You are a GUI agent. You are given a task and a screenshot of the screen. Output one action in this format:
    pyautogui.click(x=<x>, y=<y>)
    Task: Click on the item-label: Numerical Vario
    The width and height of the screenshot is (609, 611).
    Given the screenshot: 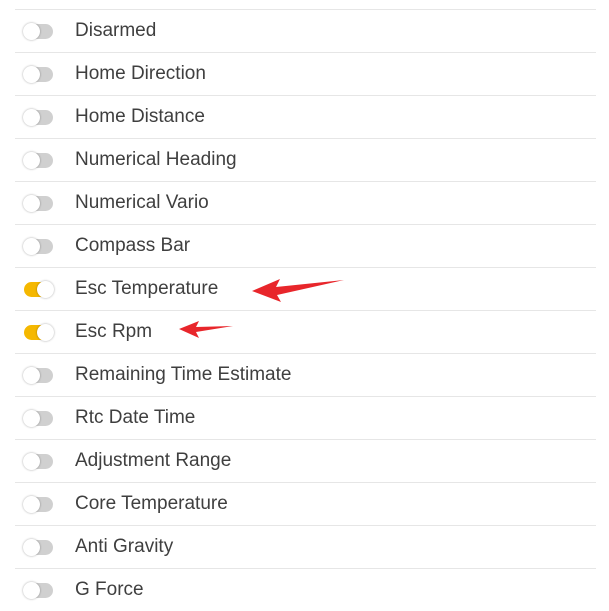 What is the action you would take?
    pyautogui.click(x=142, y=202)
    